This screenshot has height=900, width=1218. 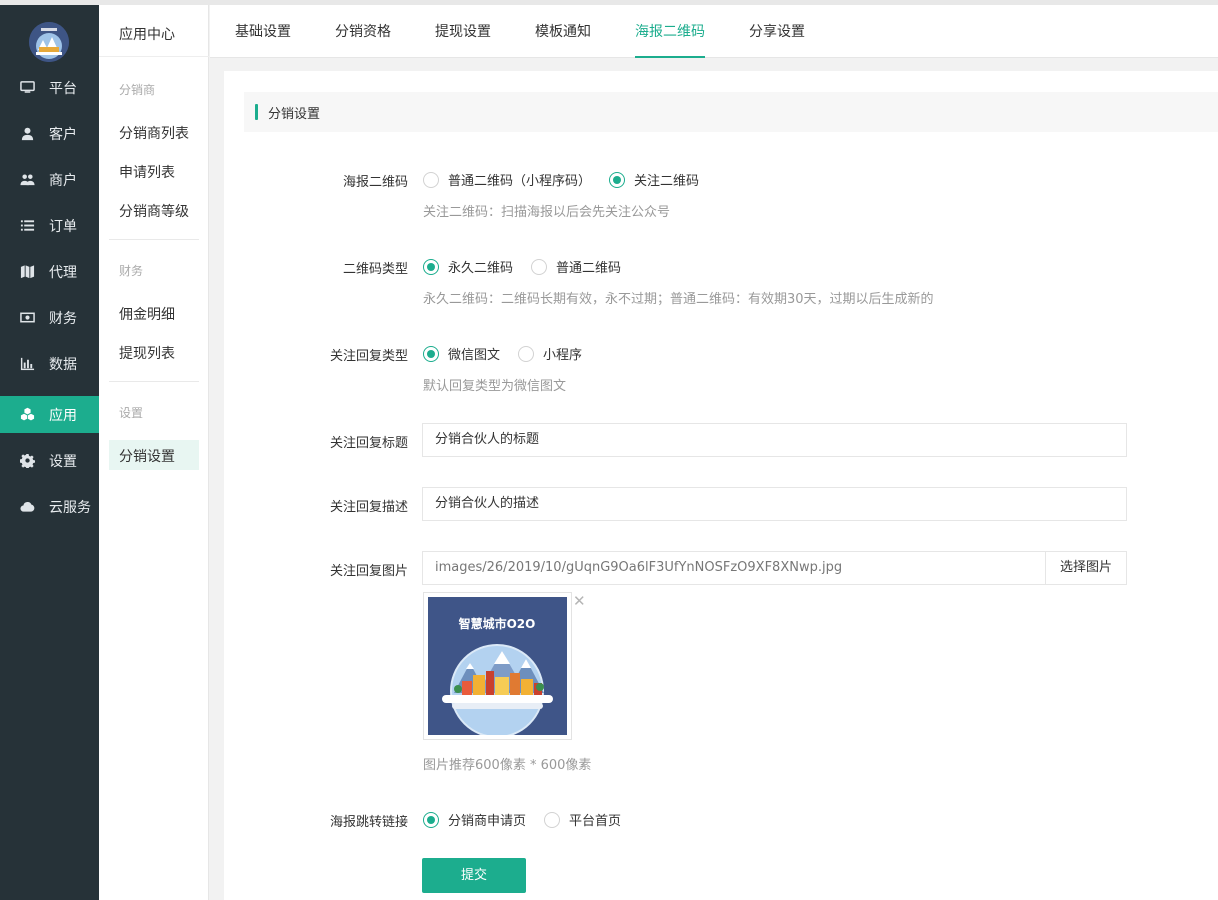 I want to click on poster-qr-radio-follow, so click(x=617, y=179).